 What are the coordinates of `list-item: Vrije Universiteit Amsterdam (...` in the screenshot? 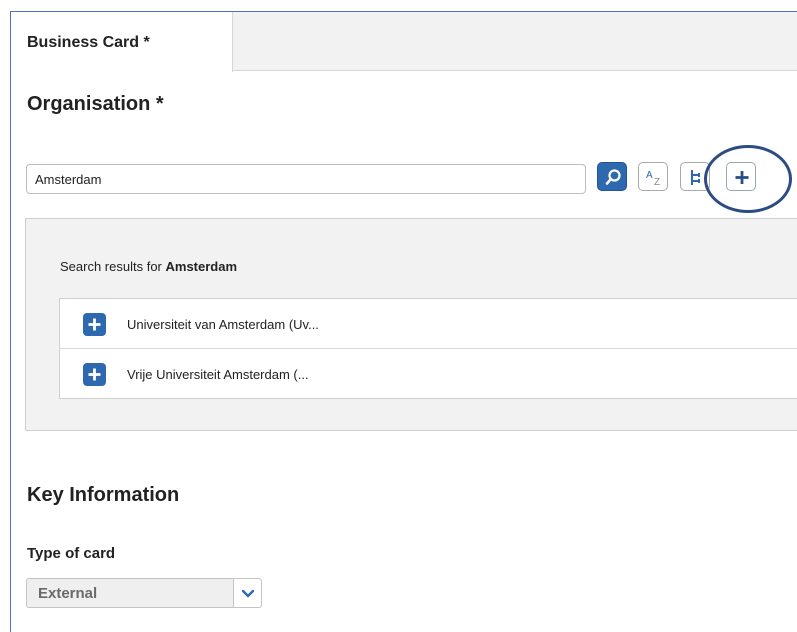 It's located at (428, 374).